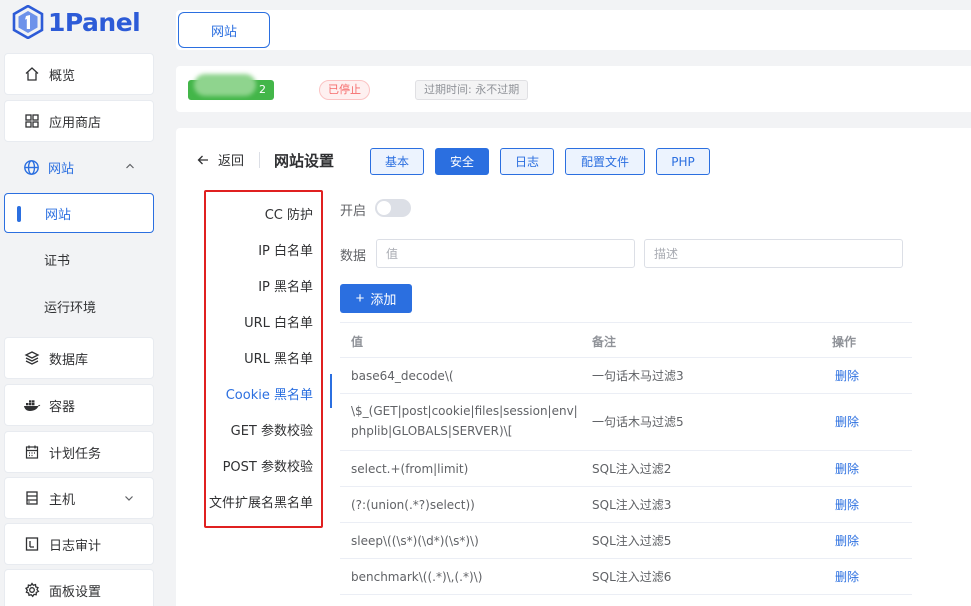 The image size is (971, 606). What do you see at coordinates (472, 90) in the screenshot?
I see `expire-badge: 过期时间: 永不过期` at bounding box center [472, 90].